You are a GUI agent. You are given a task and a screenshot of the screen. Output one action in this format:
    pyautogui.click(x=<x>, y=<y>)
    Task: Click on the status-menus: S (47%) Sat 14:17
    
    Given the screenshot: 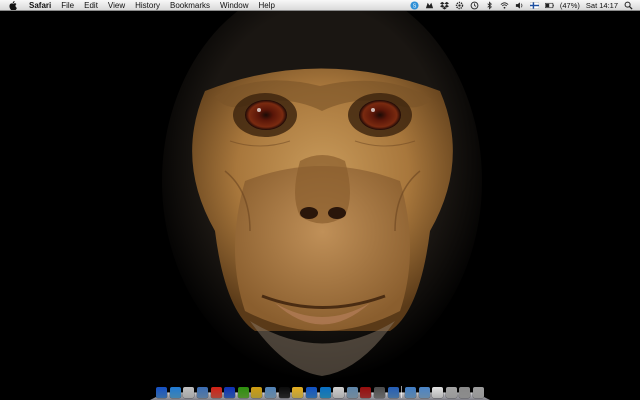 What is the action you would take?
    pyautogui.click(x=523, y=5)
    